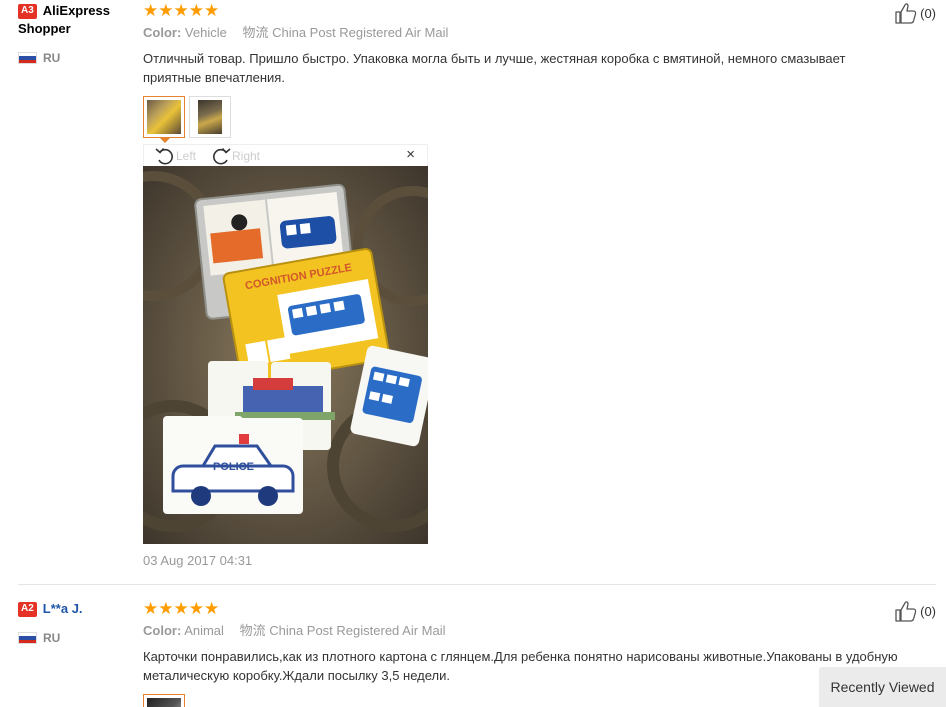 The width and height of the screenshot is (946, 707). I want to click on close-viewer-button: ×, so click(410, 154).